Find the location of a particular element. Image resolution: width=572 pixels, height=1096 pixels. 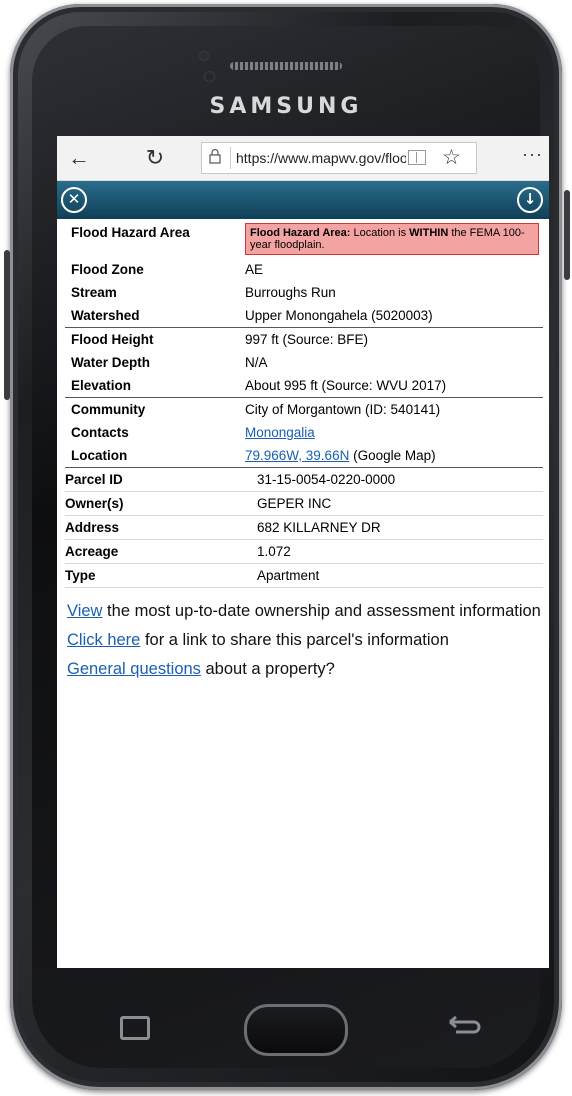

row-value: Upper Monongahela (5020003) is located at coordinates (339, 315).